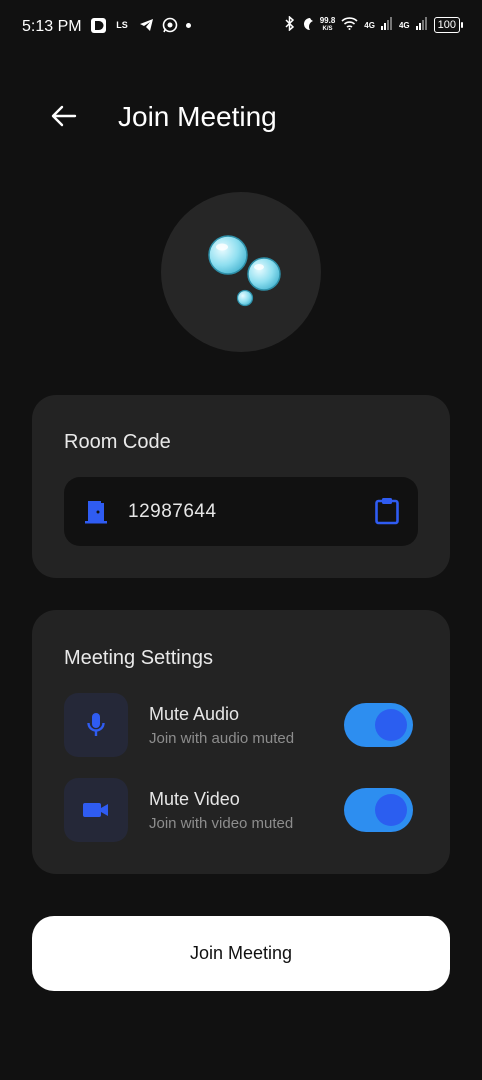 The image size is (482, 1080). What do you see at coordinates (241, 27) in the screenshot?
I see `status-bar: 5:13 PM LS 99.8 K/S 4G 4G 100` at bounding box center [241, 27].